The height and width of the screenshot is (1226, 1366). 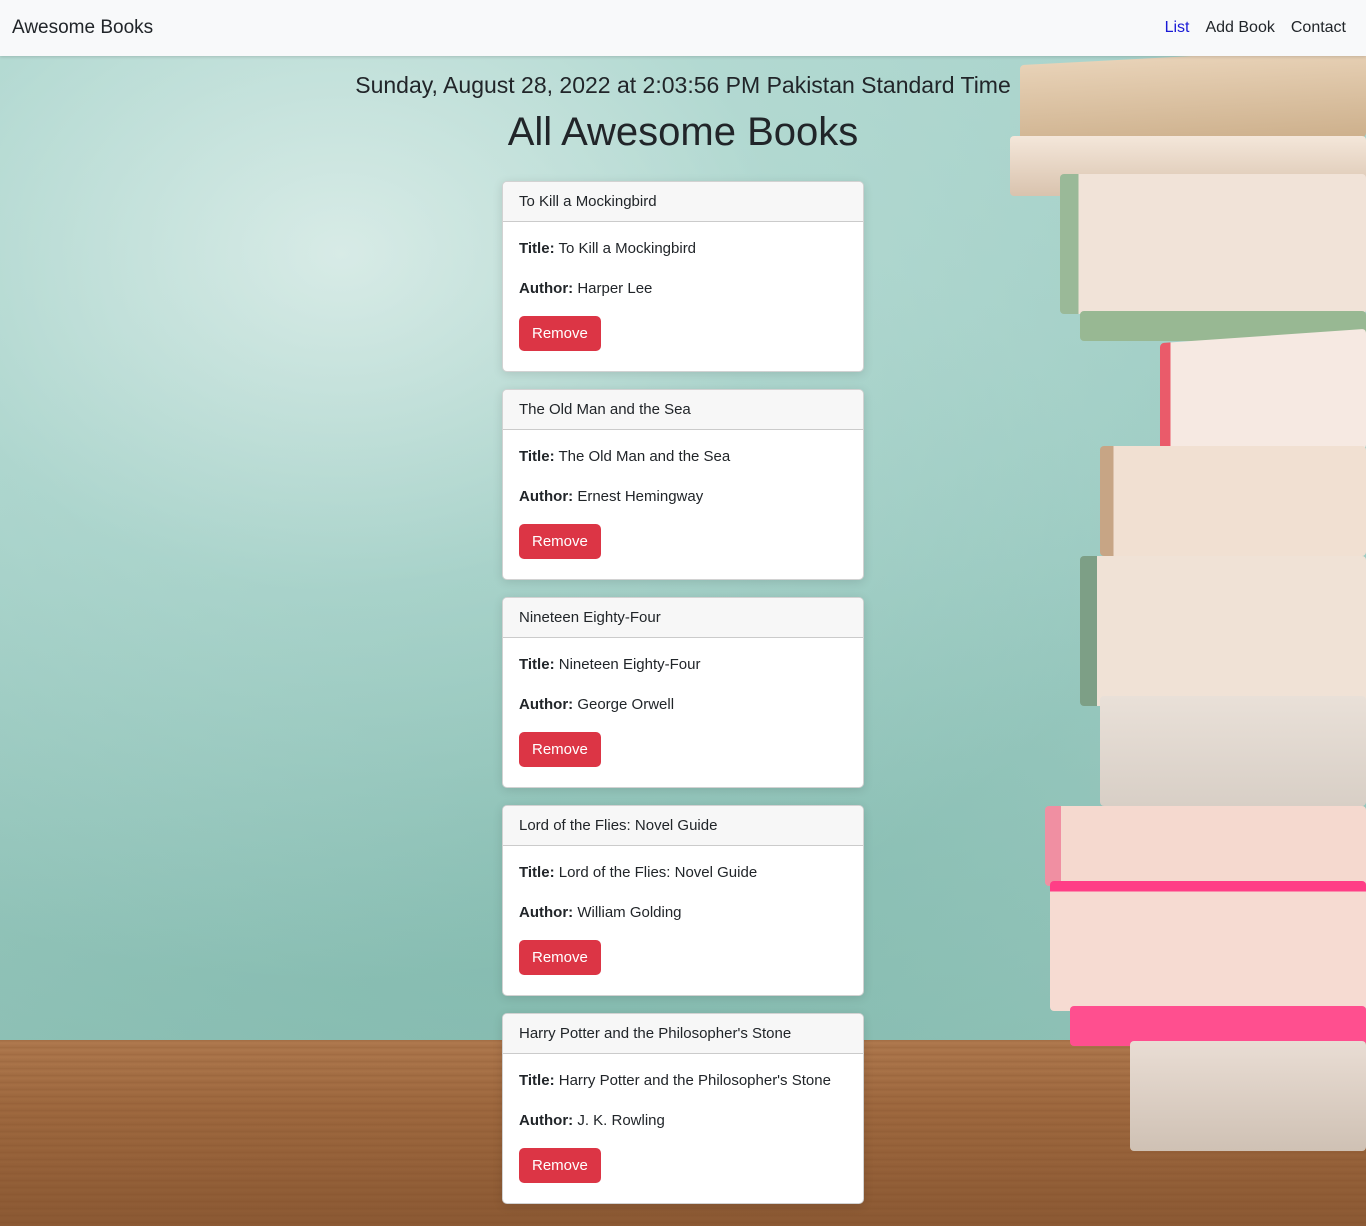 What do you see at coordinates (683, 132) in the screenshot?
I see `page-title: All Awesome Books` at bounding box center [683, 132].